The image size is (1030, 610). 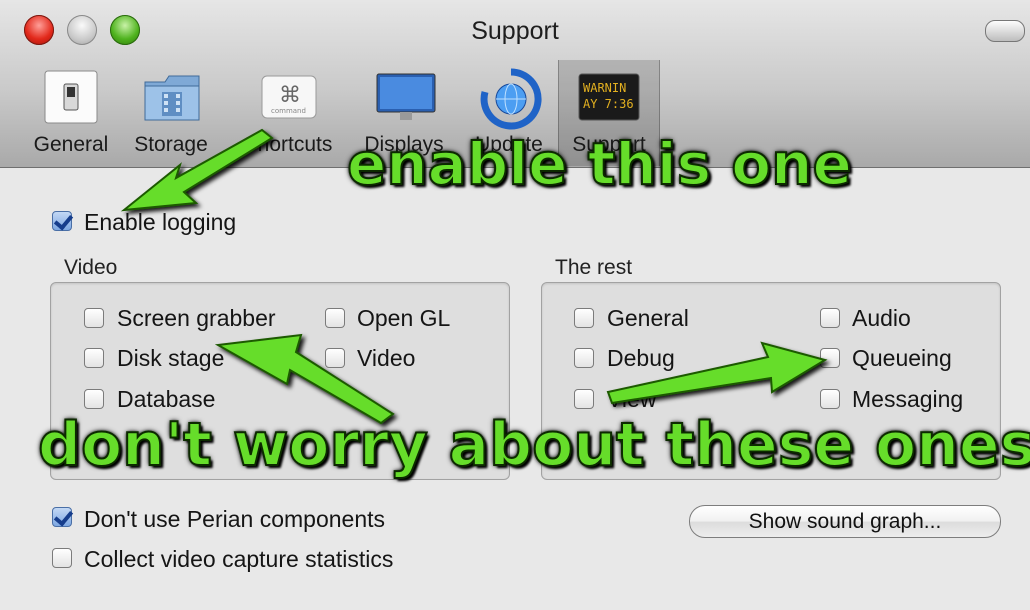 I want to click on arrow-to-enable-logging, so click(x=197, y=170).